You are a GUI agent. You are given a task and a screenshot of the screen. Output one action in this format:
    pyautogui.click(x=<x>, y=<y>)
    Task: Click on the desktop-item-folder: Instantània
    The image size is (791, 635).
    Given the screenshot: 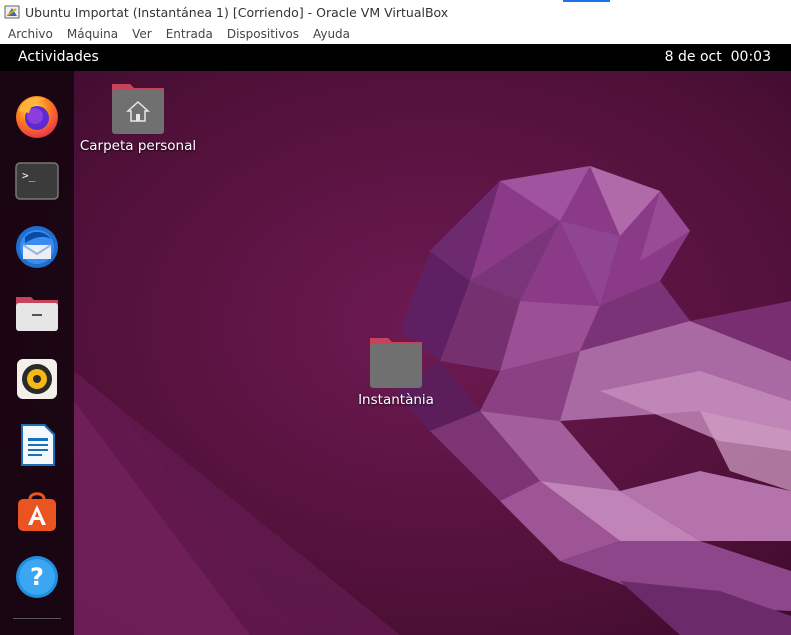 What is the action you would take?
    pyautogui.click(x=396, y=371)
    